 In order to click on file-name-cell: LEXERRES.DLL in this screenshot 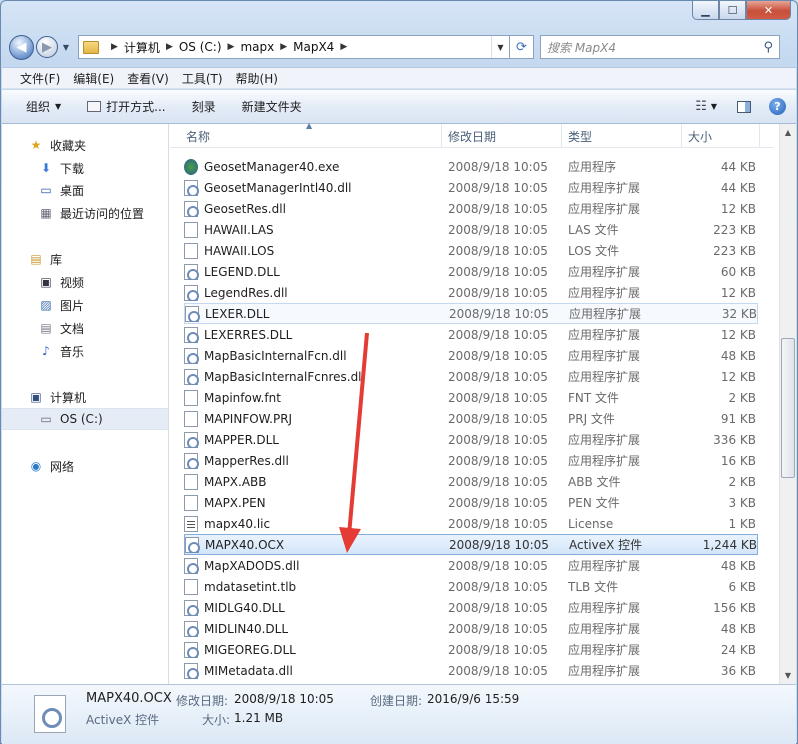, I will do `click(313, 334)`.